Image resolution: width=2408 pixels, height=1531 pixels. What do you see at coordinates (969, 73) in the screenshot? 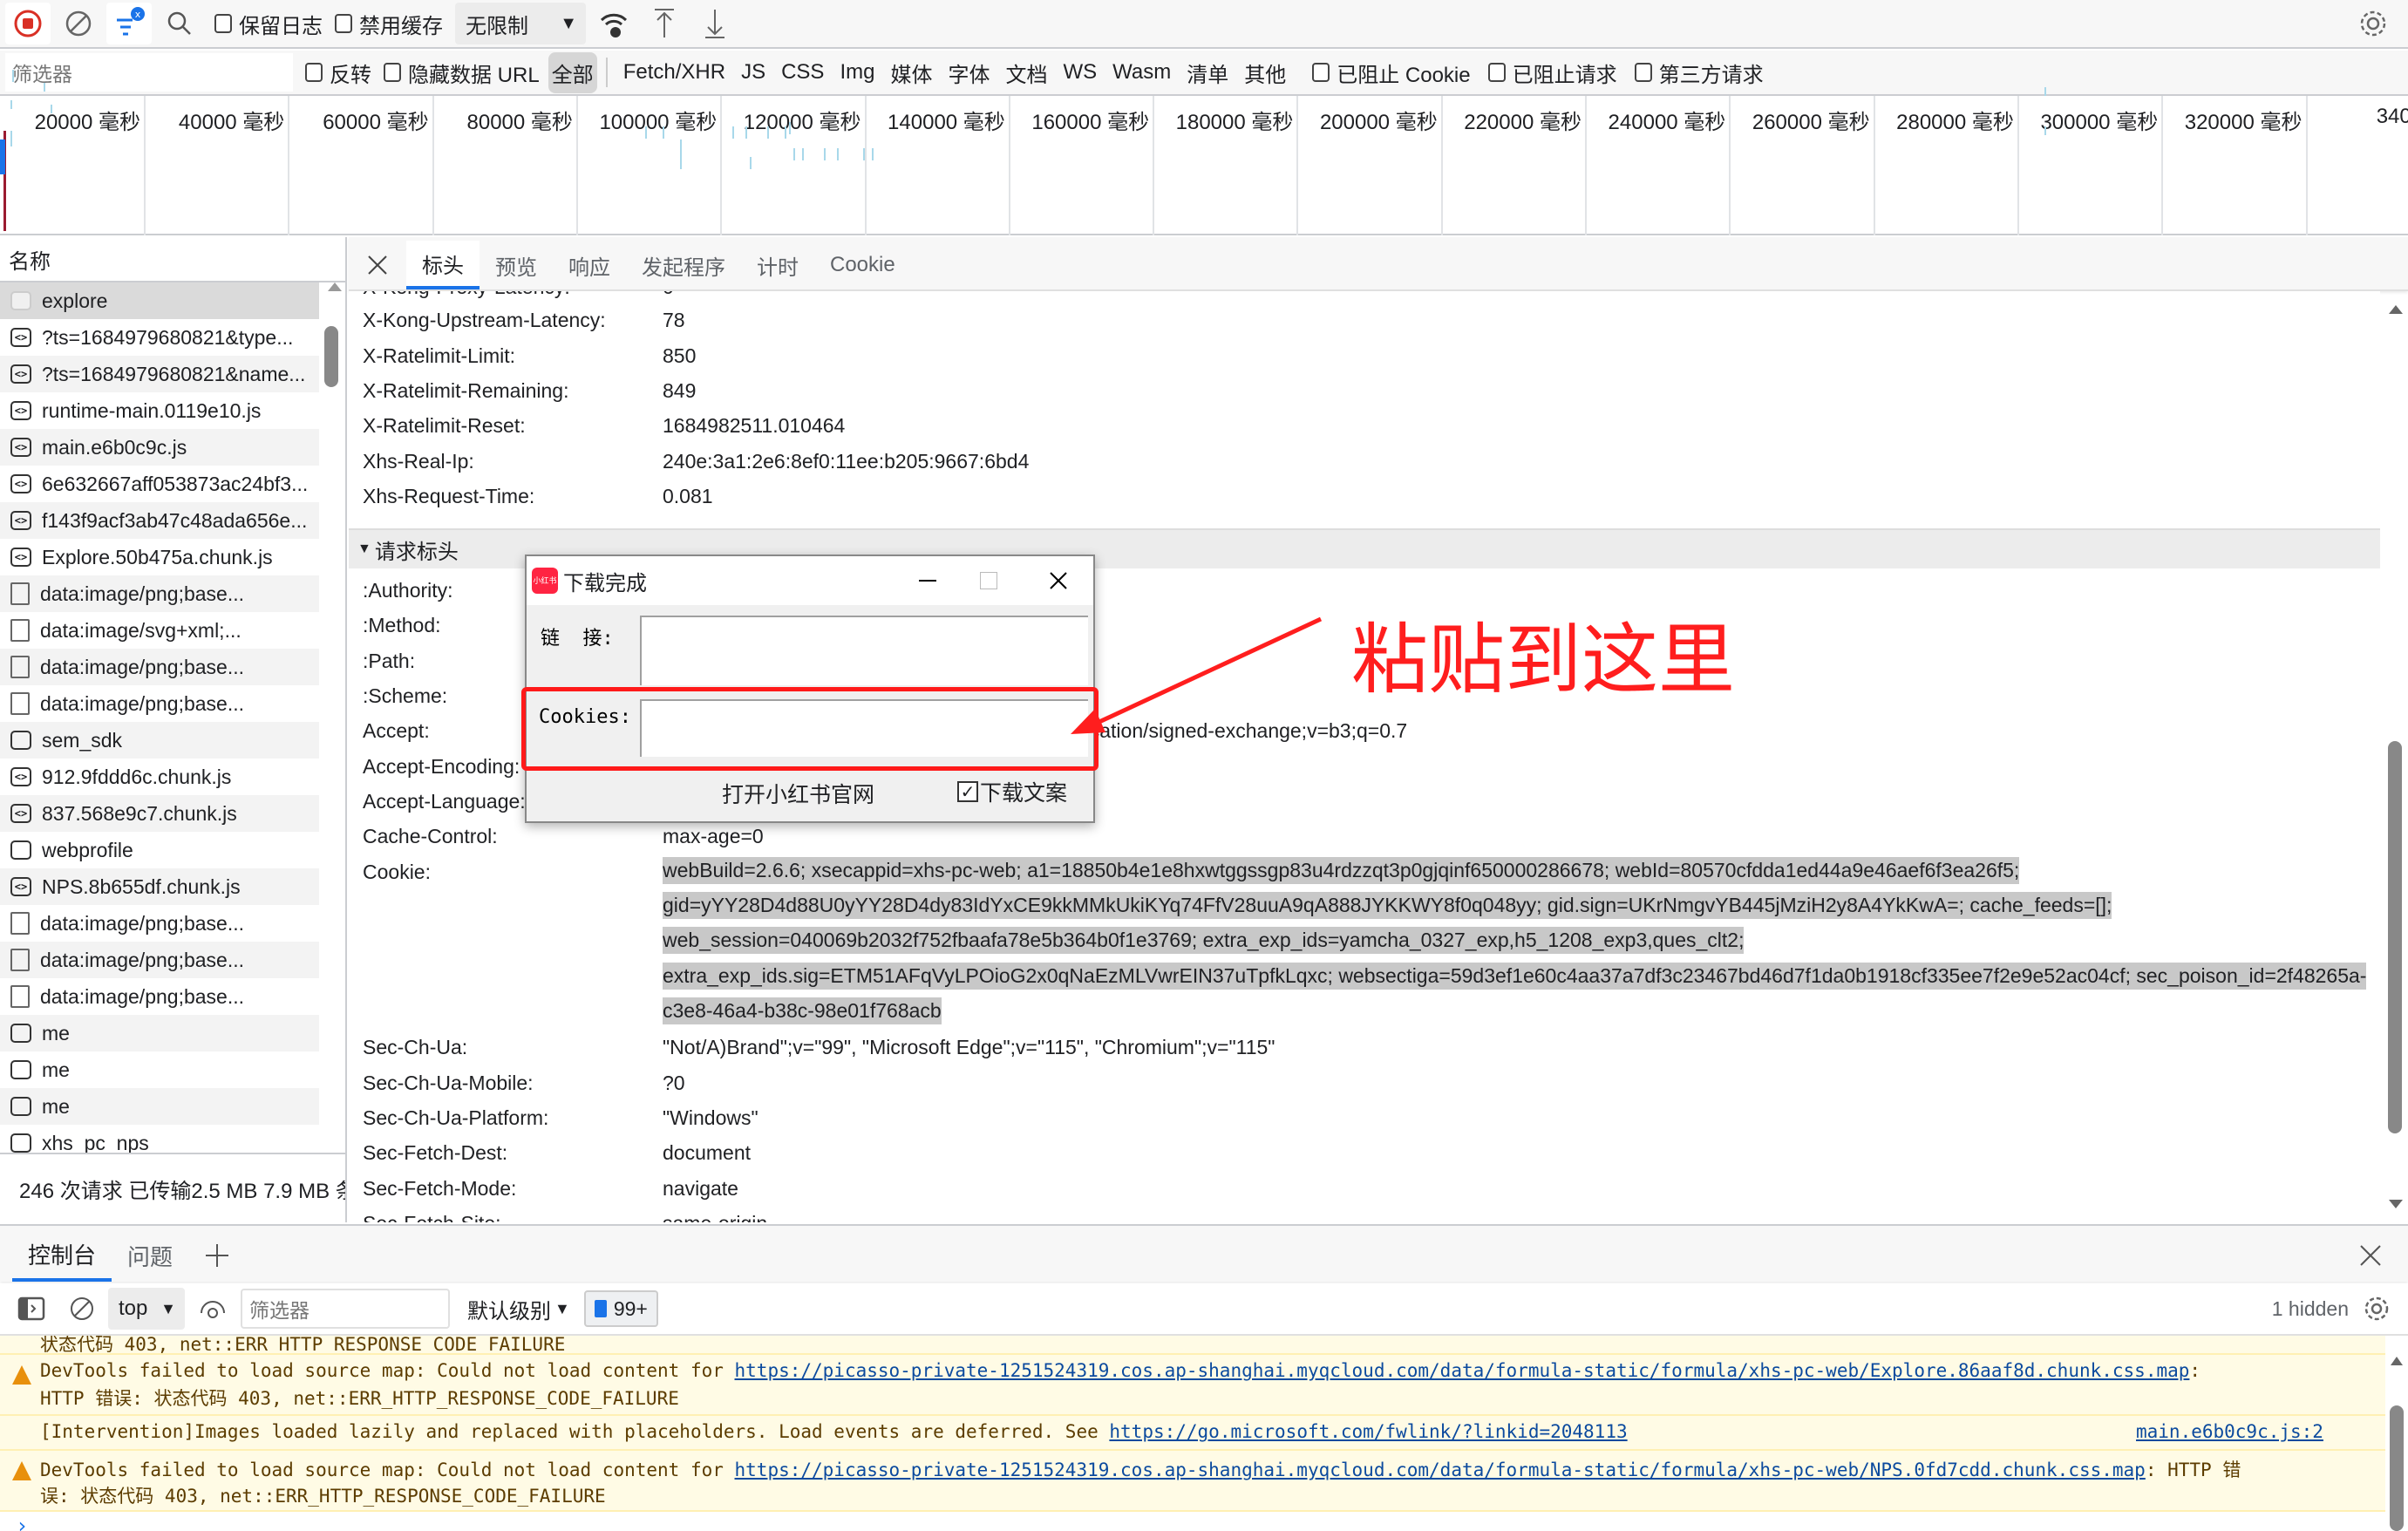
I see `type-filter-font: 字体` at bounding box center [969, 73].